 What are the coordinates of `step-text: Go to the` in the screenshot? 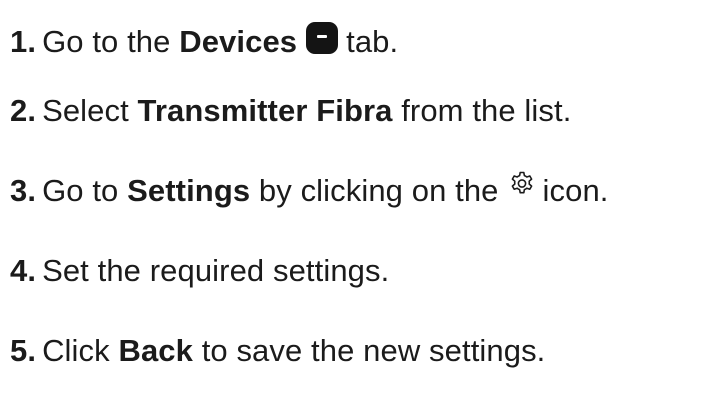 It's located at (106, 41).